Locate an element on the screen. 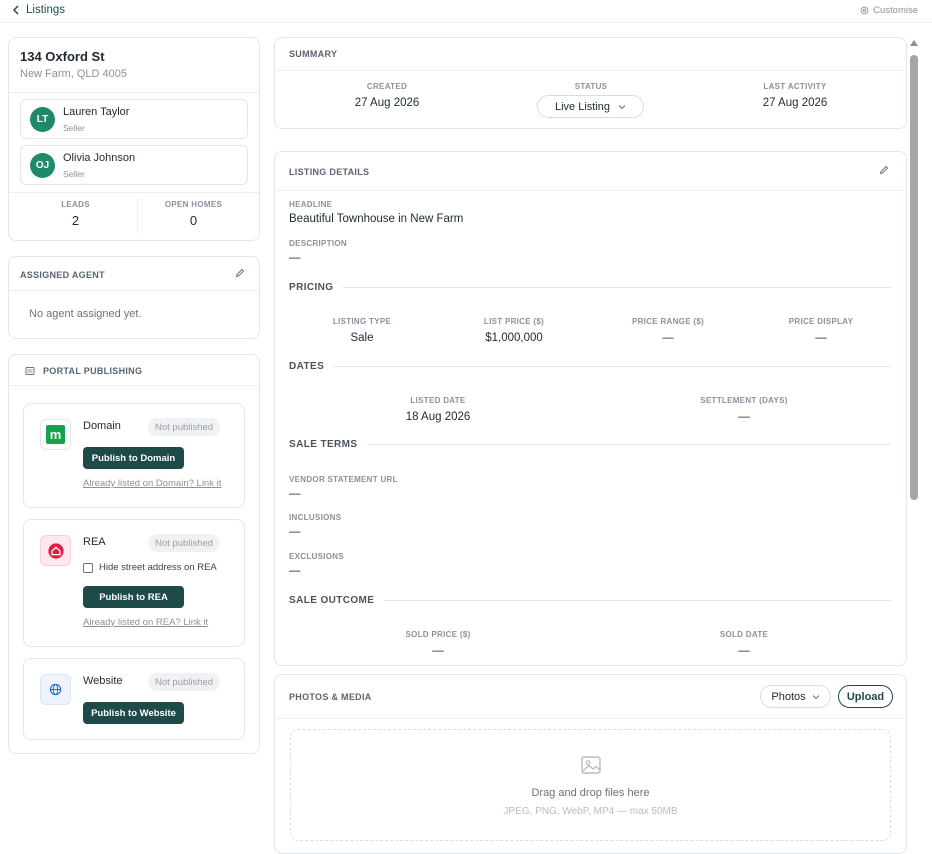 Image resolution: width=932 pixels, height=854 pixels. rea-name: REA is located at coordinates (94, 542).